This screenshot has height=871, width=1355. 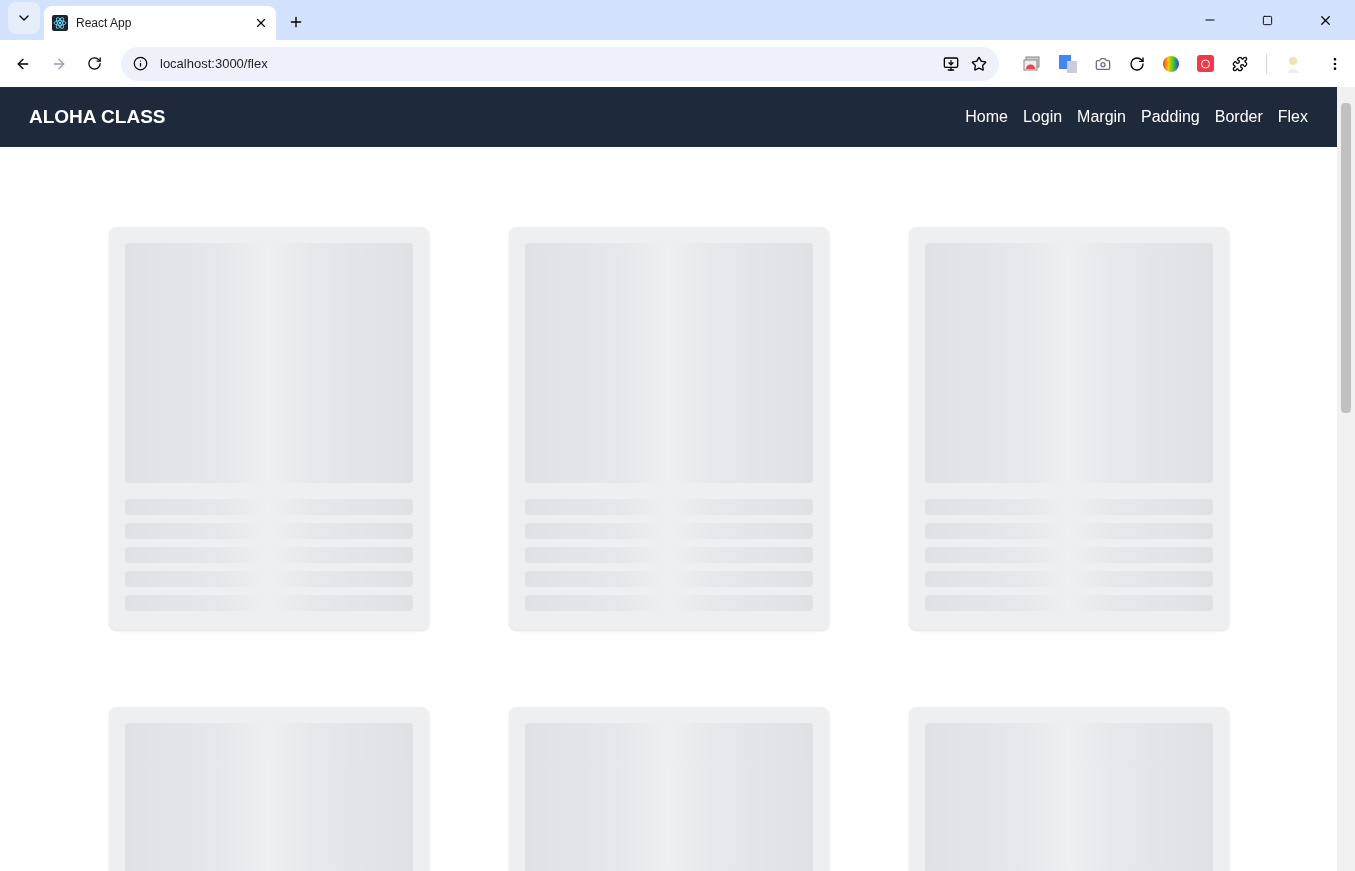 I want to click on nav-link: Flex, so click(x=1292, y=117).